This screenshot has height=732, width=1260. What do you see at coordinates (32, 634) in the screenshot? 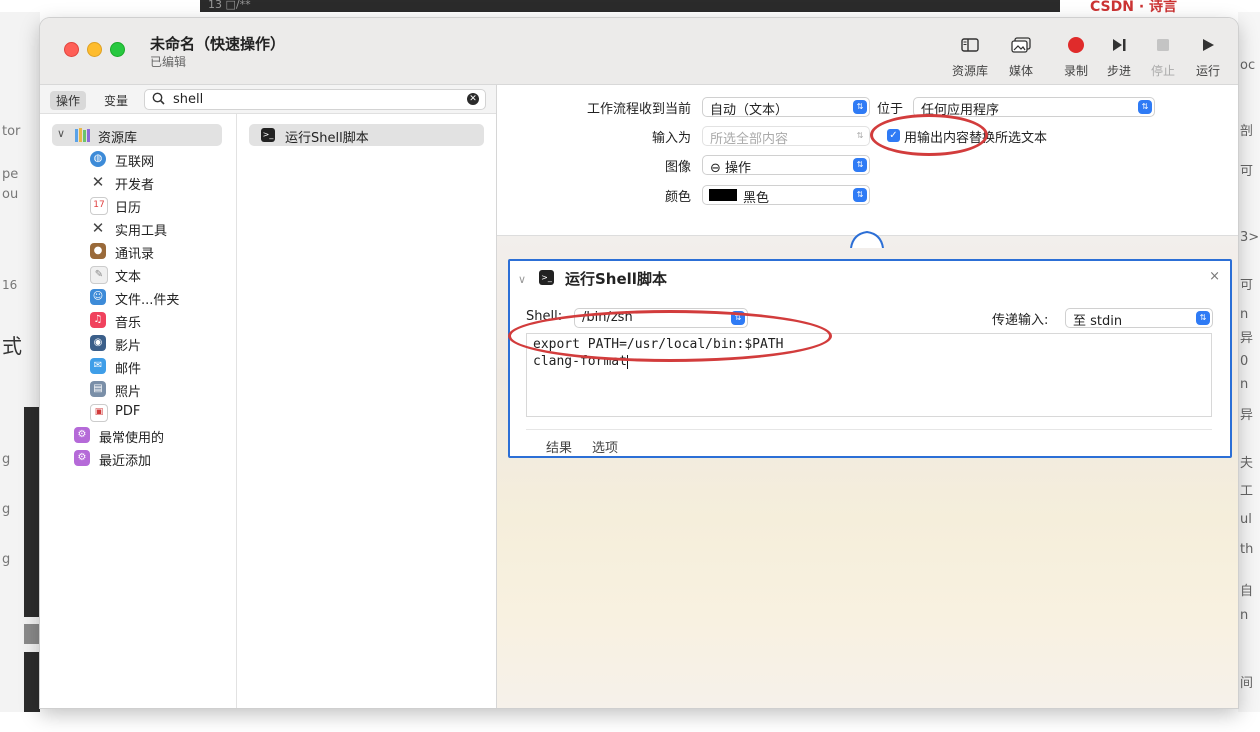
I see `bg-dark-panel` at bounding box center [32, 634].